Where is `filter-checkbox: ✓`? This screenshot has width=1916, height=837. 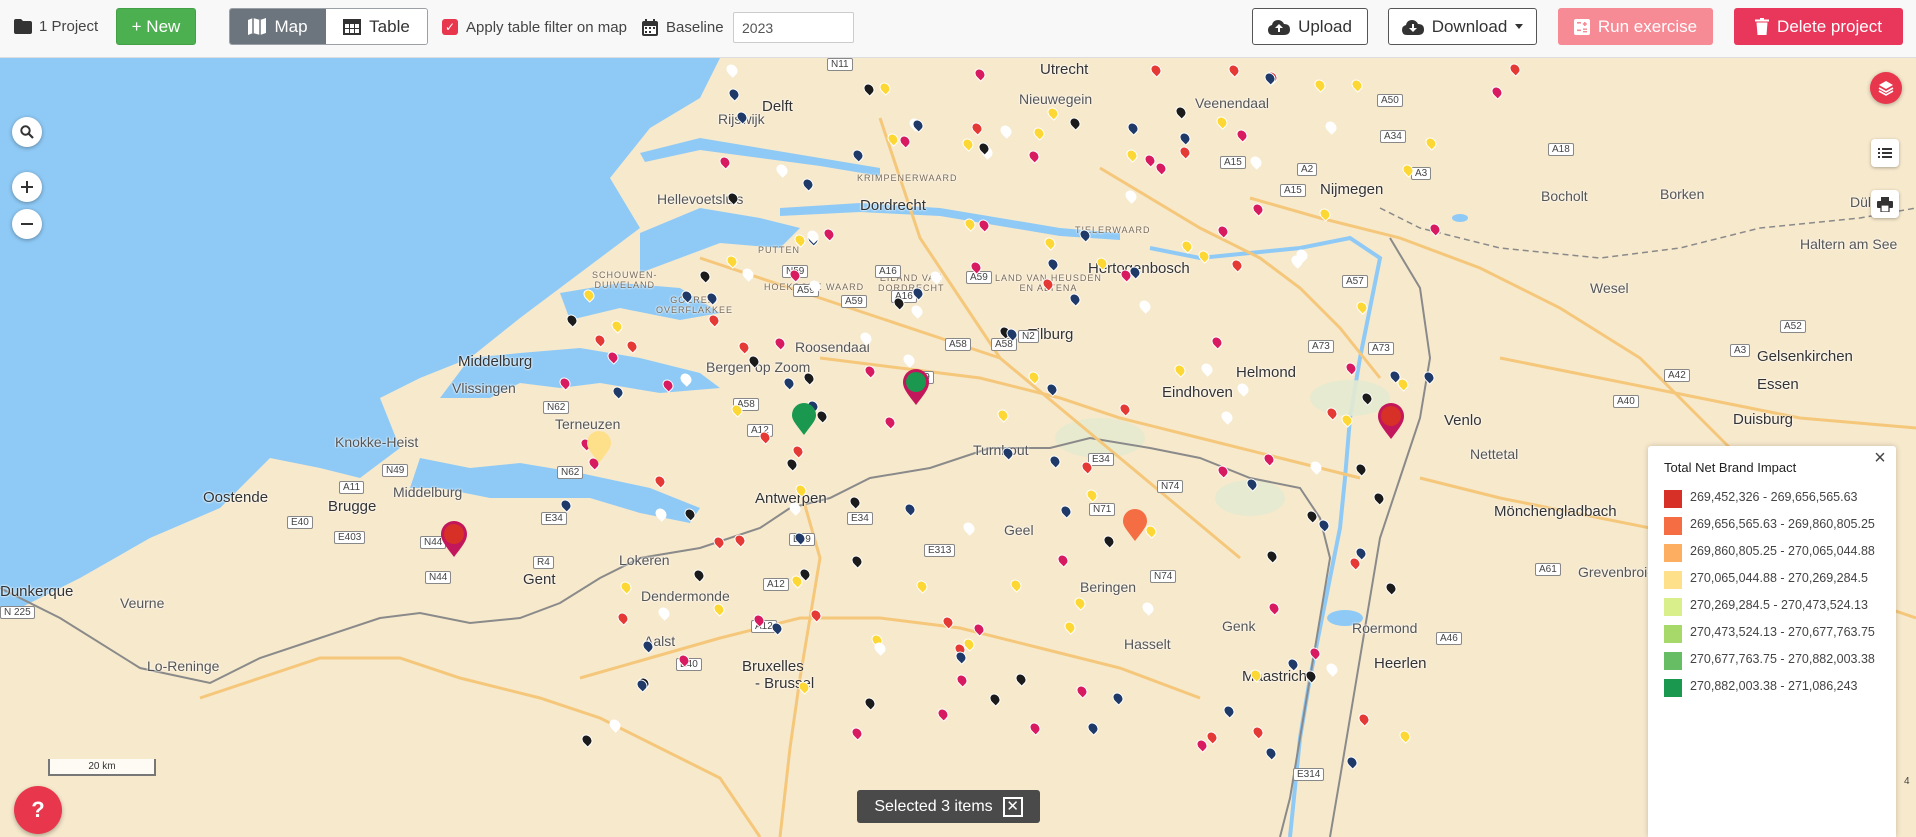 filter-checkbox: ✓ is located at coordinates (450, 27).